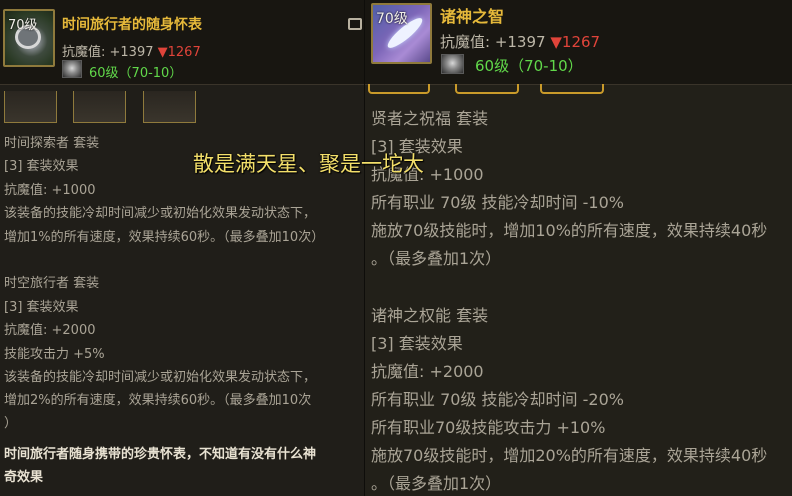  I want to click on set-line: 抗魔值: +1000, so click(50, 190).